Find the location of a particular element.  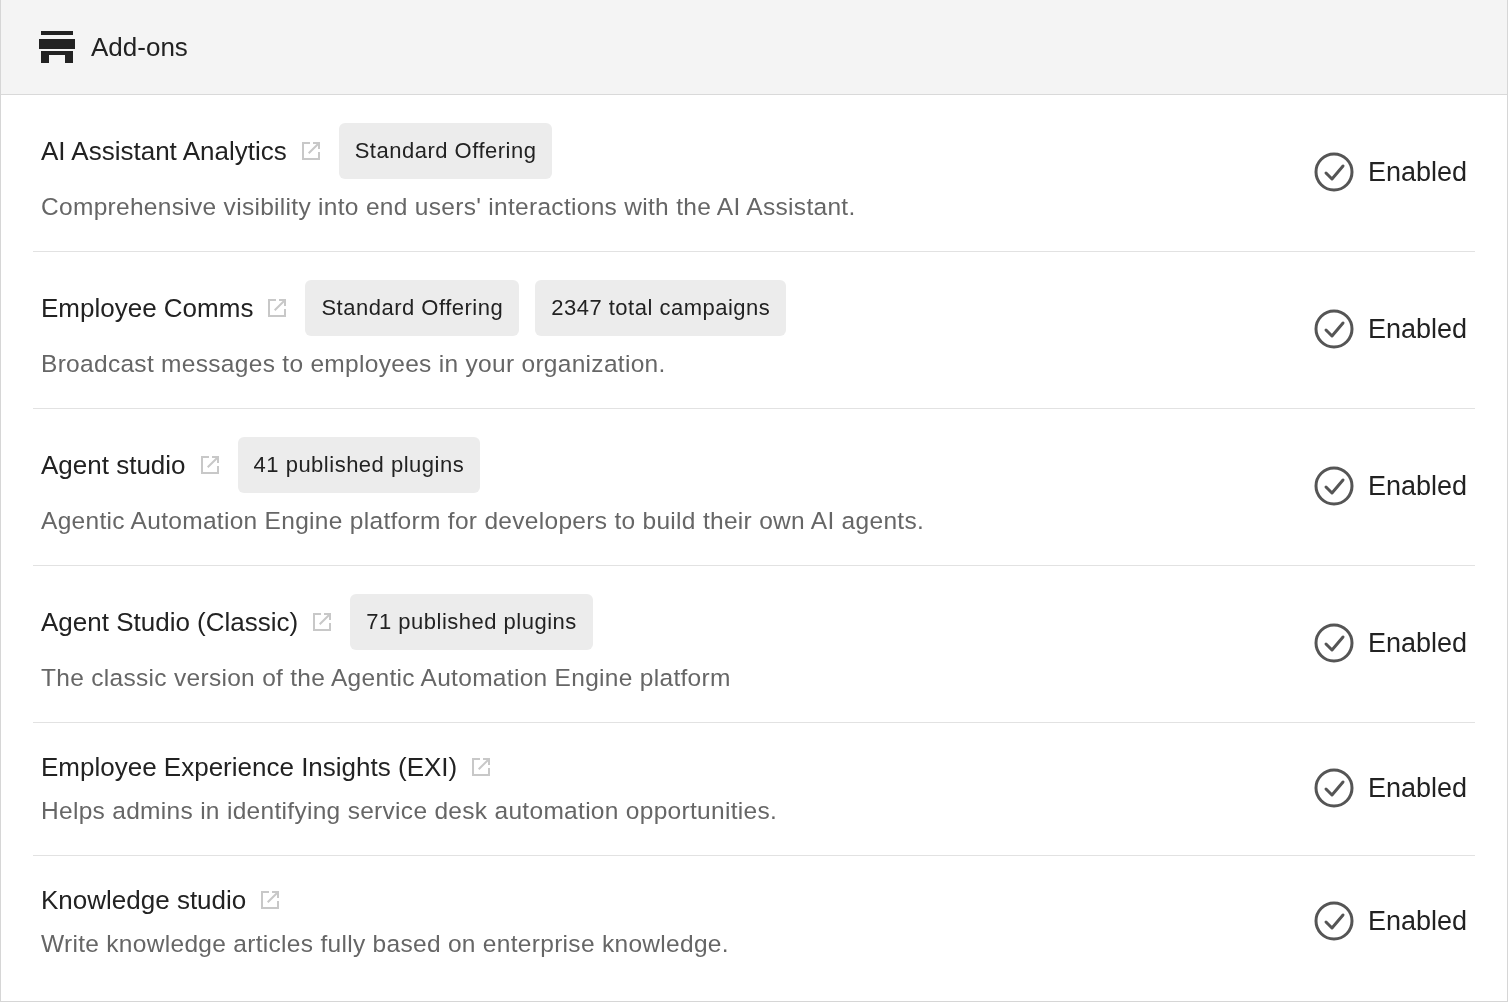

addon-description: The classic version of the Agentic Automation Engine platform is located at coordinates (386, 678).